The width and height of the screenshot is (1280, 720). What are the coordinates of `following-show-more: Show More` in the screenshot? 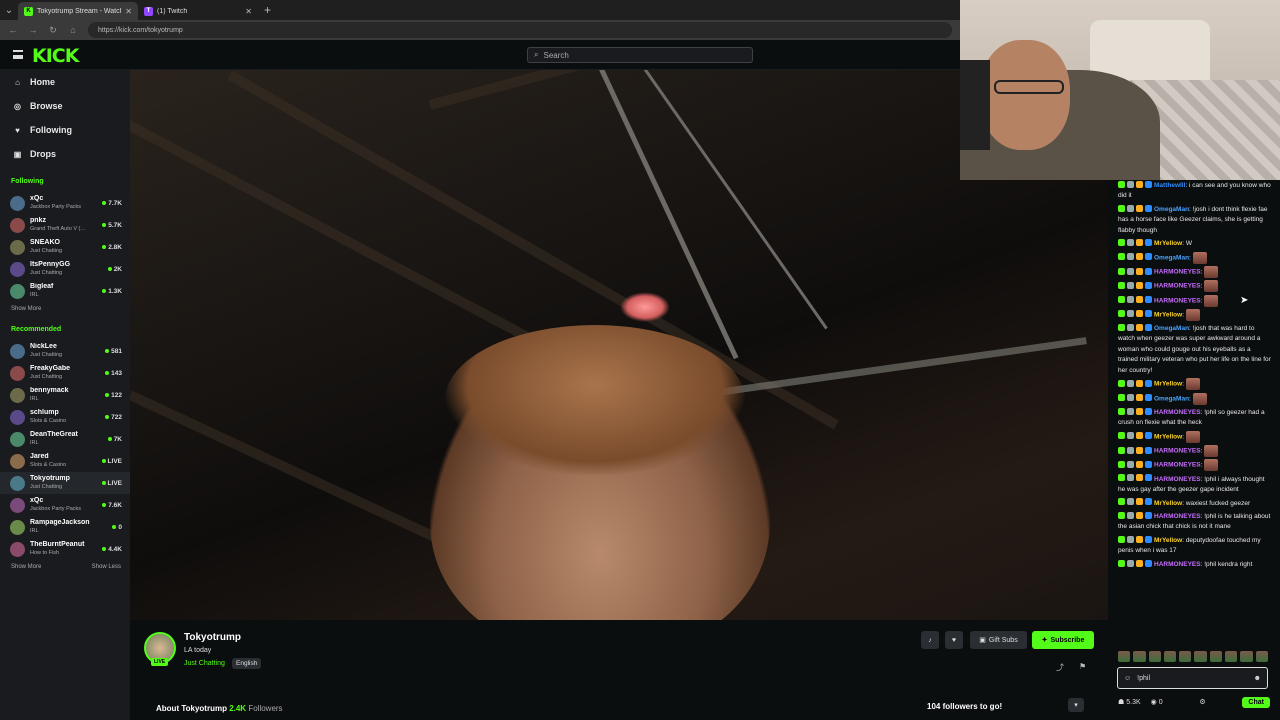 It's located at (65, 309).